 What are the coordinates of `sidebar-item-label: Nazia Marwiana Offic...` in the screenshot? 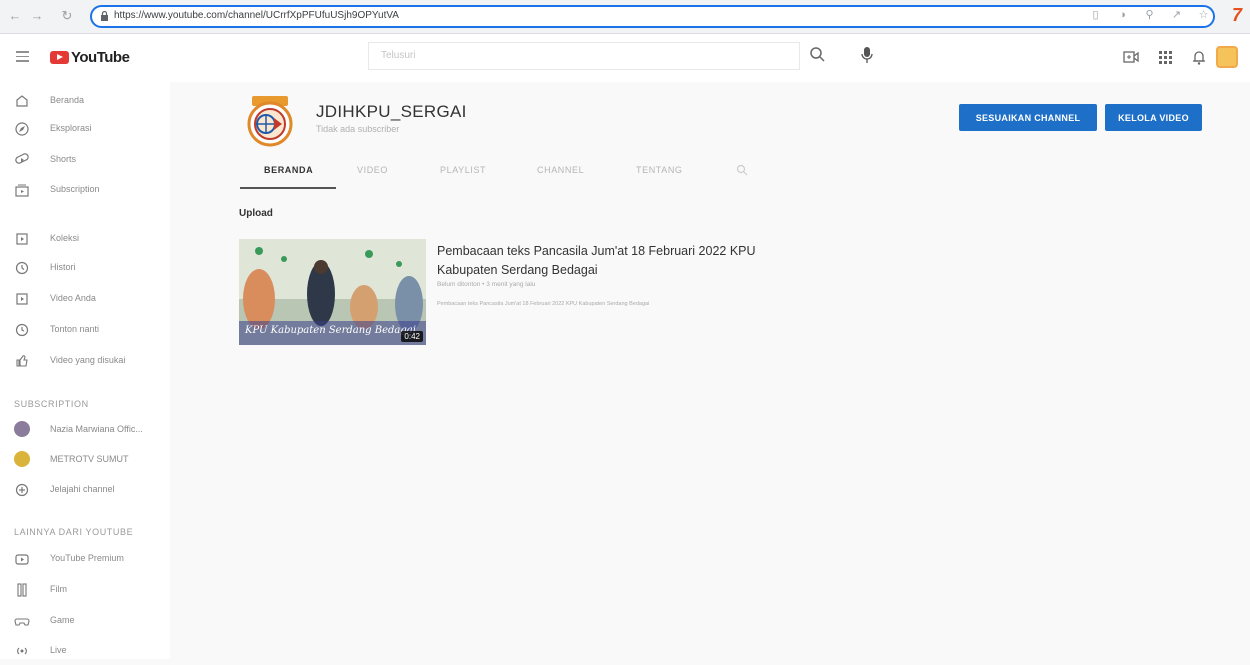 It's located at (96, 429).